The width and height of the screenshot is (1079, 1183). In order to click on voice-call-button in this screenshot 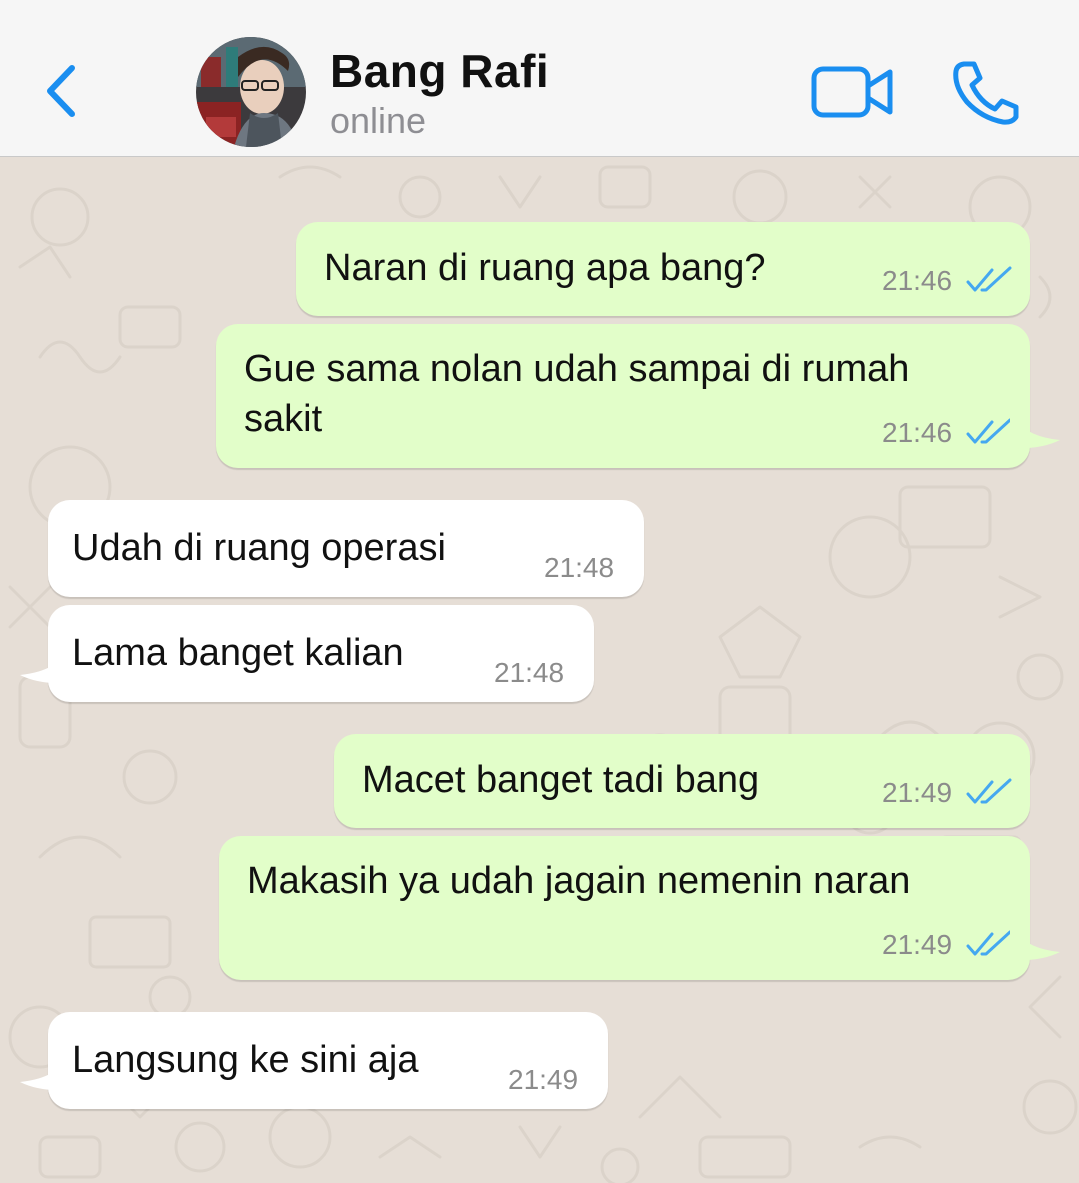, I will do `click(986, 92)`.